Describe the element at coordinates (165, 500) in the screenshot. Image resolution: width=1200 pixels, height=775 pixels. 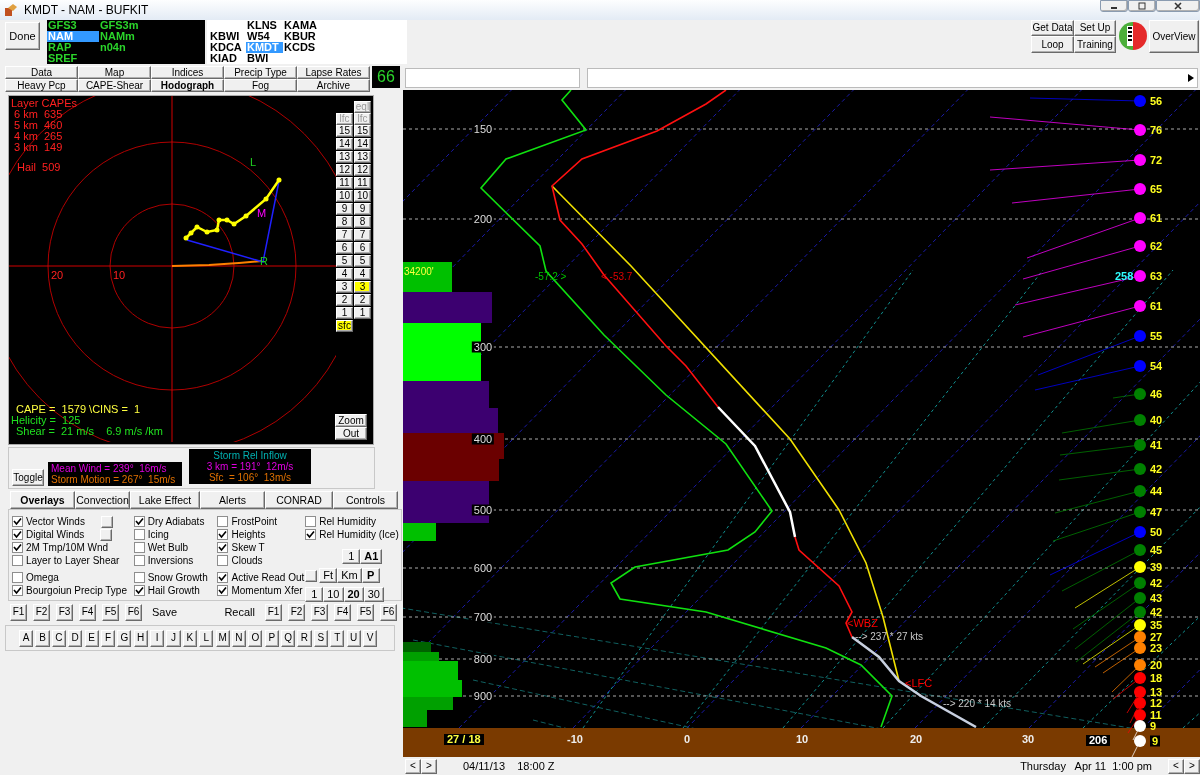
I see `panel-tab: Lake Effect` at that location.